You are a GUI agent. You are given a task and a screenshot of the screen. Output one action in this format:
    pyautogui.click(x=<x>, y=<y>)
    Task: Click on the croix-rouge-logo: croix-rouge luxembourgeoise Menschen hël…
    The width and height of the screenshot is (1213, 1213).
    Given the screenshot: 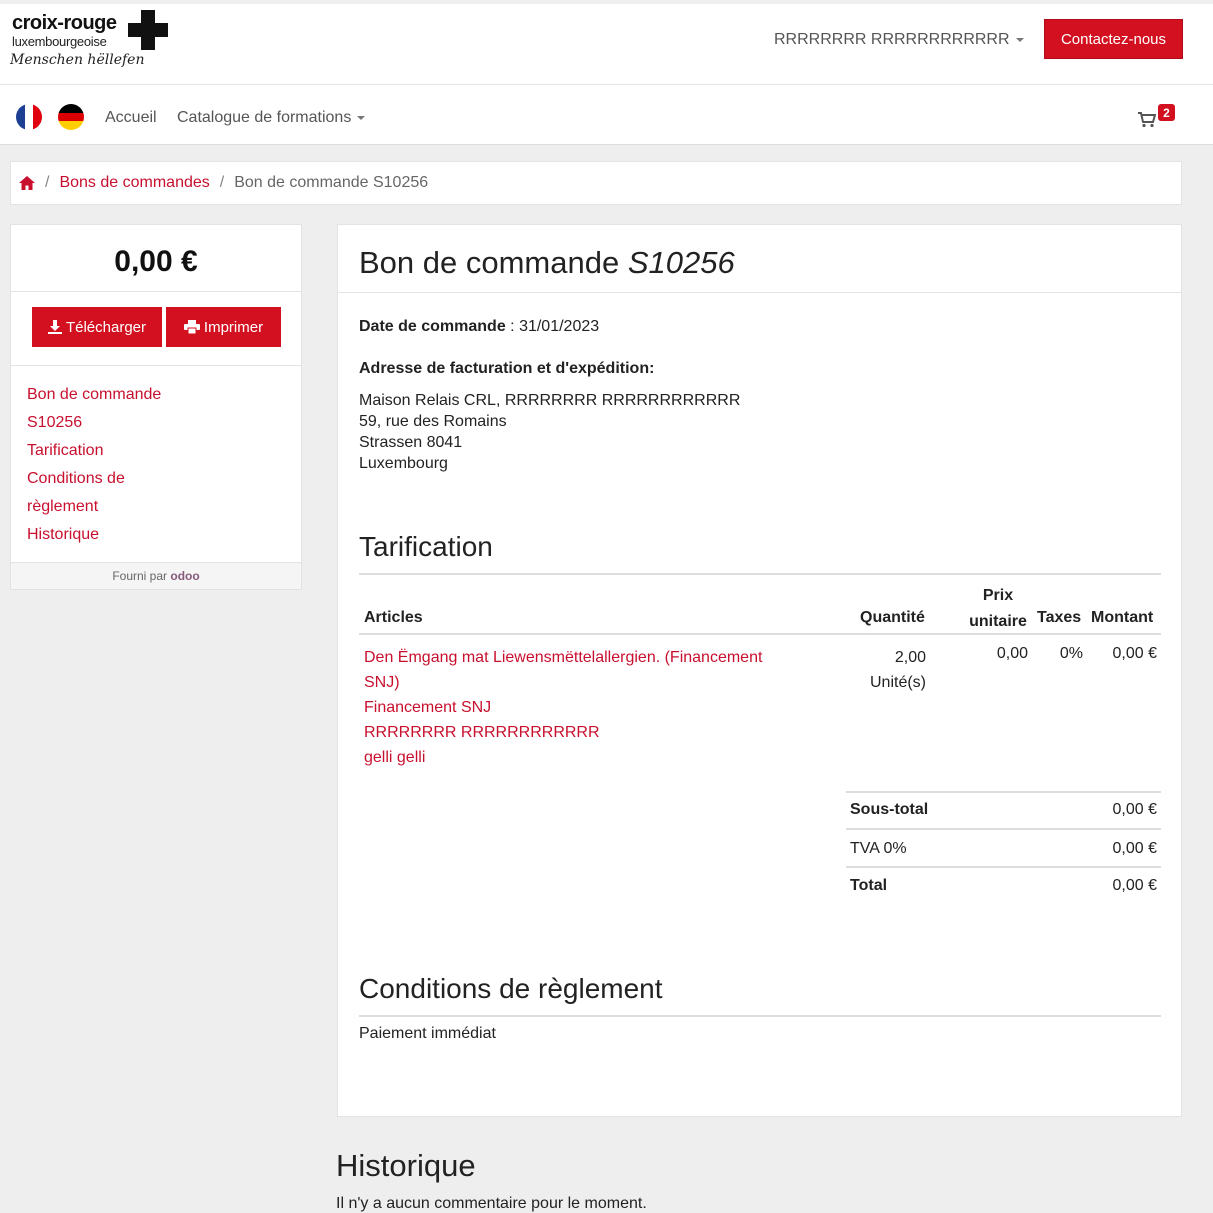 What is the action you would take?
    pyautogui.click(x=95, y=45)
    